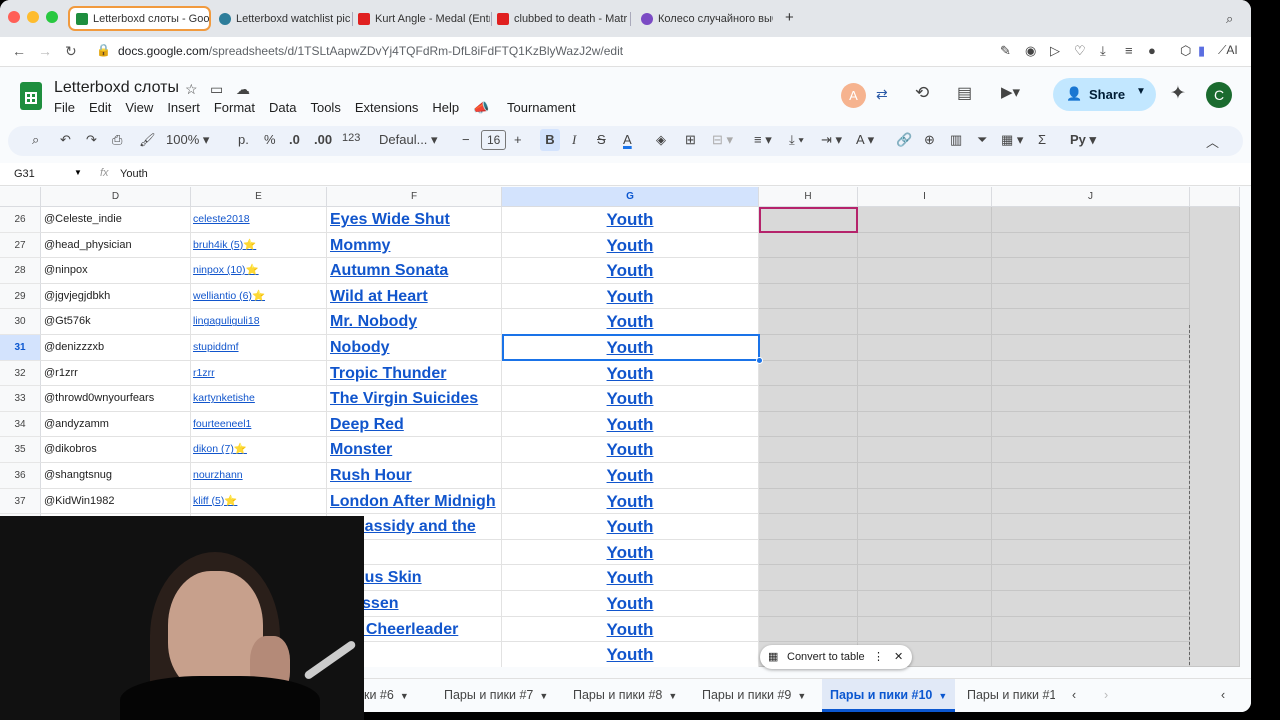 This screenshot has height=720, width=1280. Describe the element at coordinates (78, 172) in the screenshot. I see `name-box-dropdown-icon: ▼` at that location.